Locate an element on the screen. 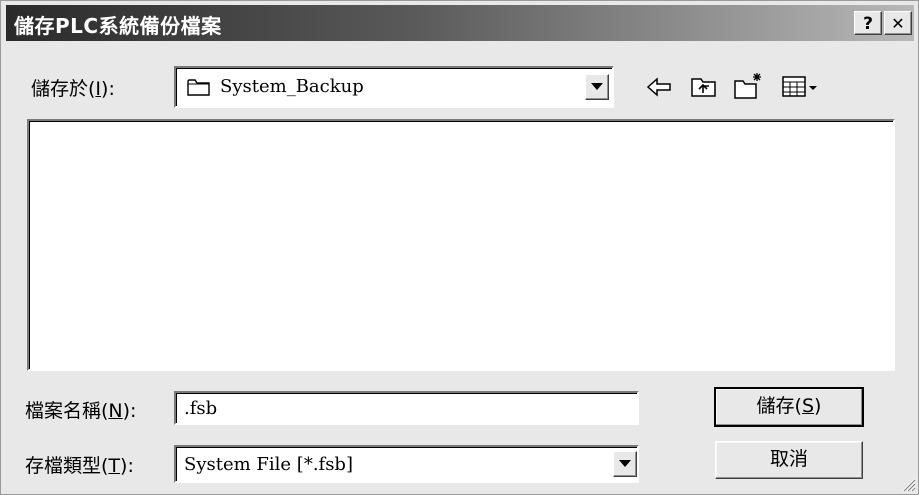 The image size is (919, 495). view-menu-button is located at coordinates (801, 87).